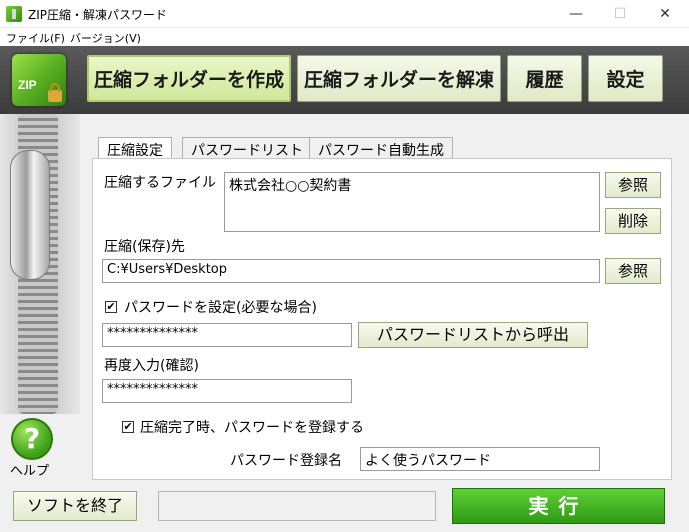 The height and width of the screenshot is (532, 689). What do you see at coordinates (189, 78) in the screenshot?
I see `create-zip-button: 圧縮フォルダーを作成` at bounding box center [189, 78].